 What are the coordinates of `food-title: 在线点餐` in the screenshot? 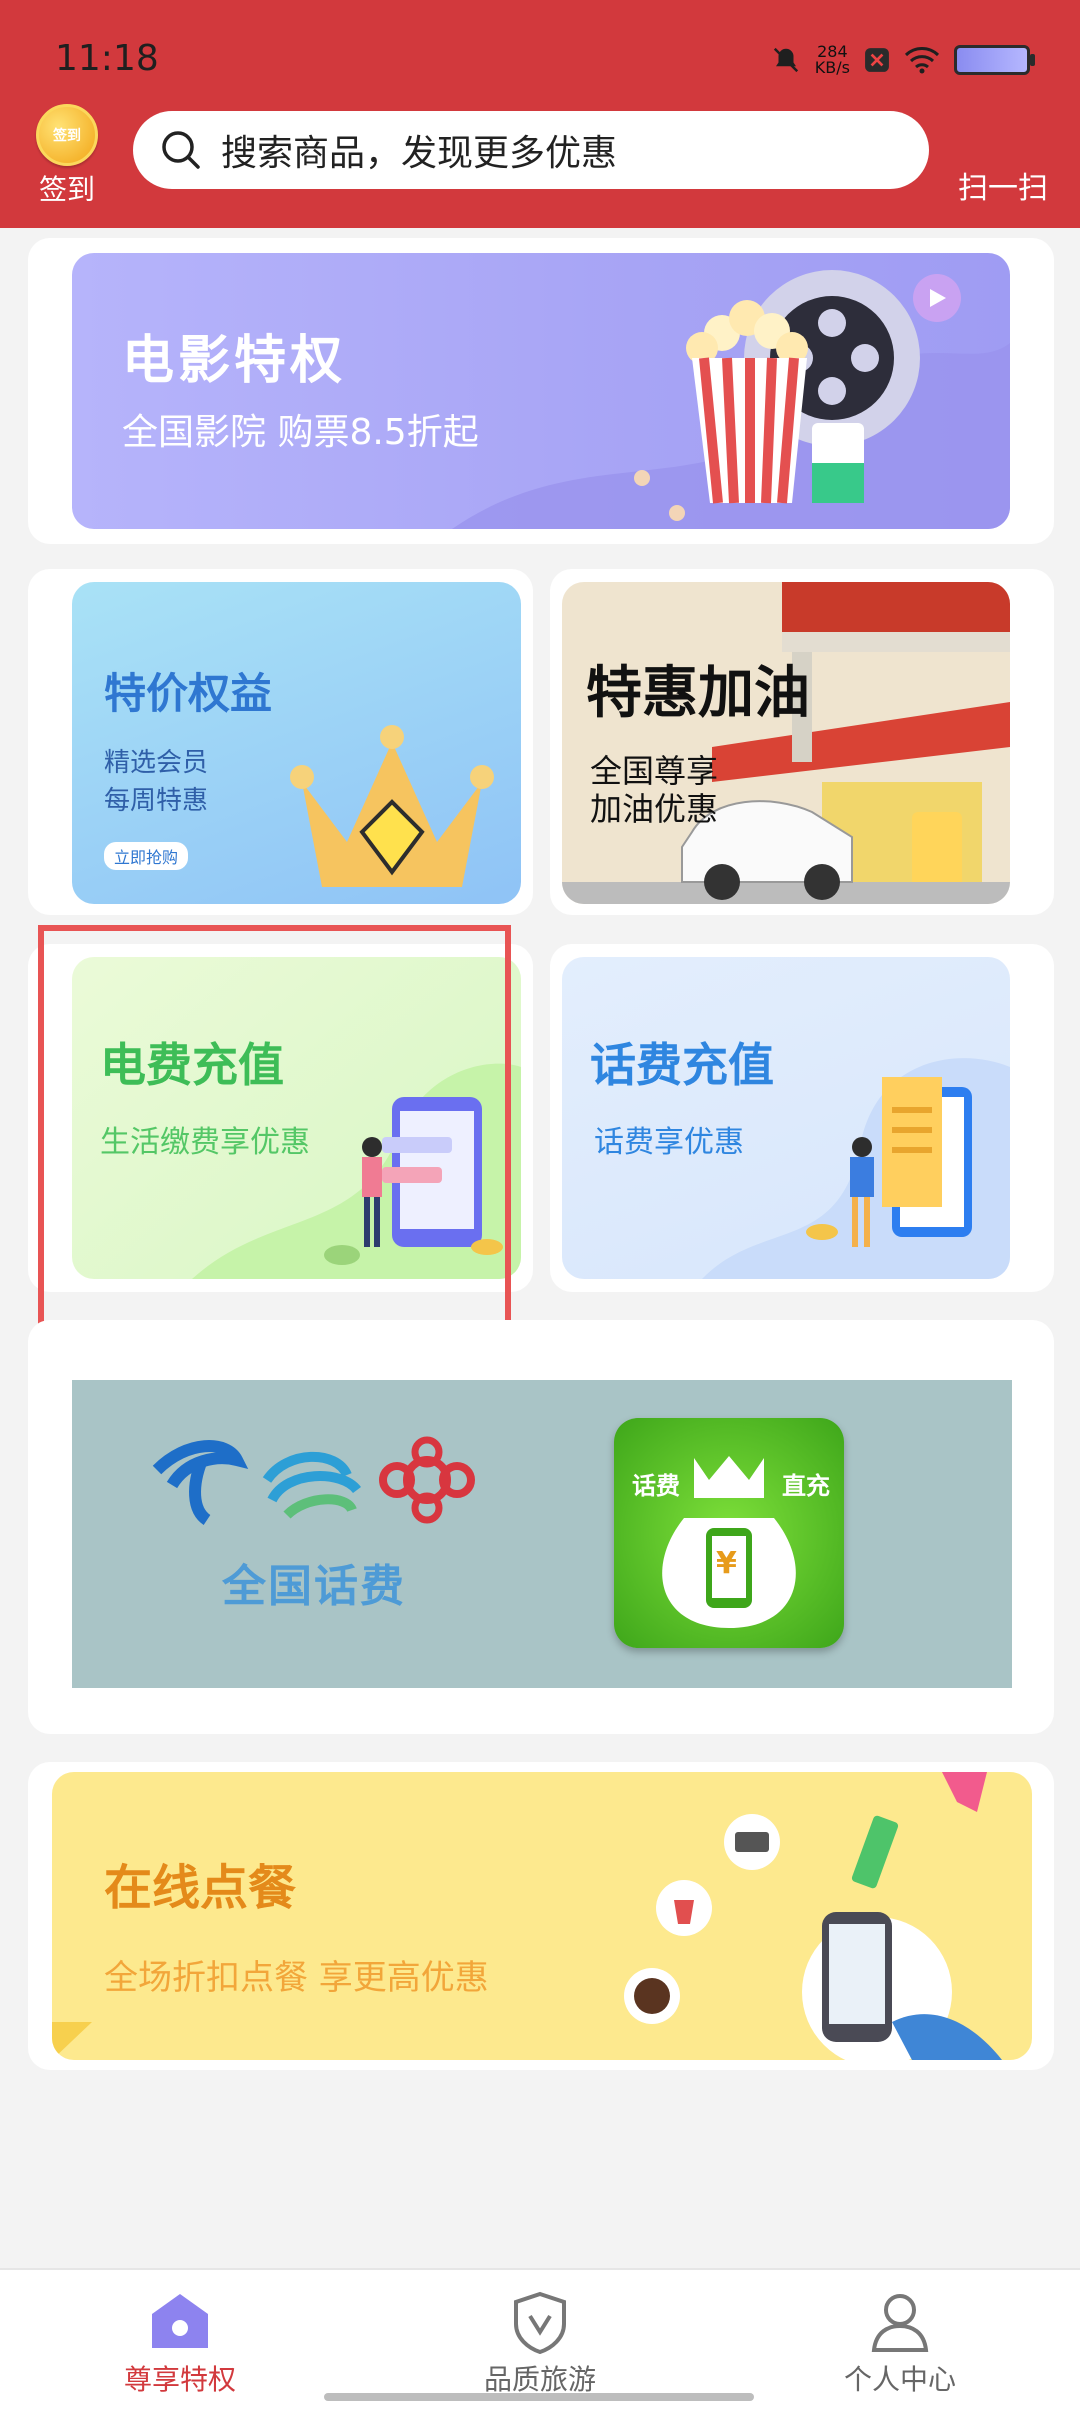 It's located at (200, 1888).